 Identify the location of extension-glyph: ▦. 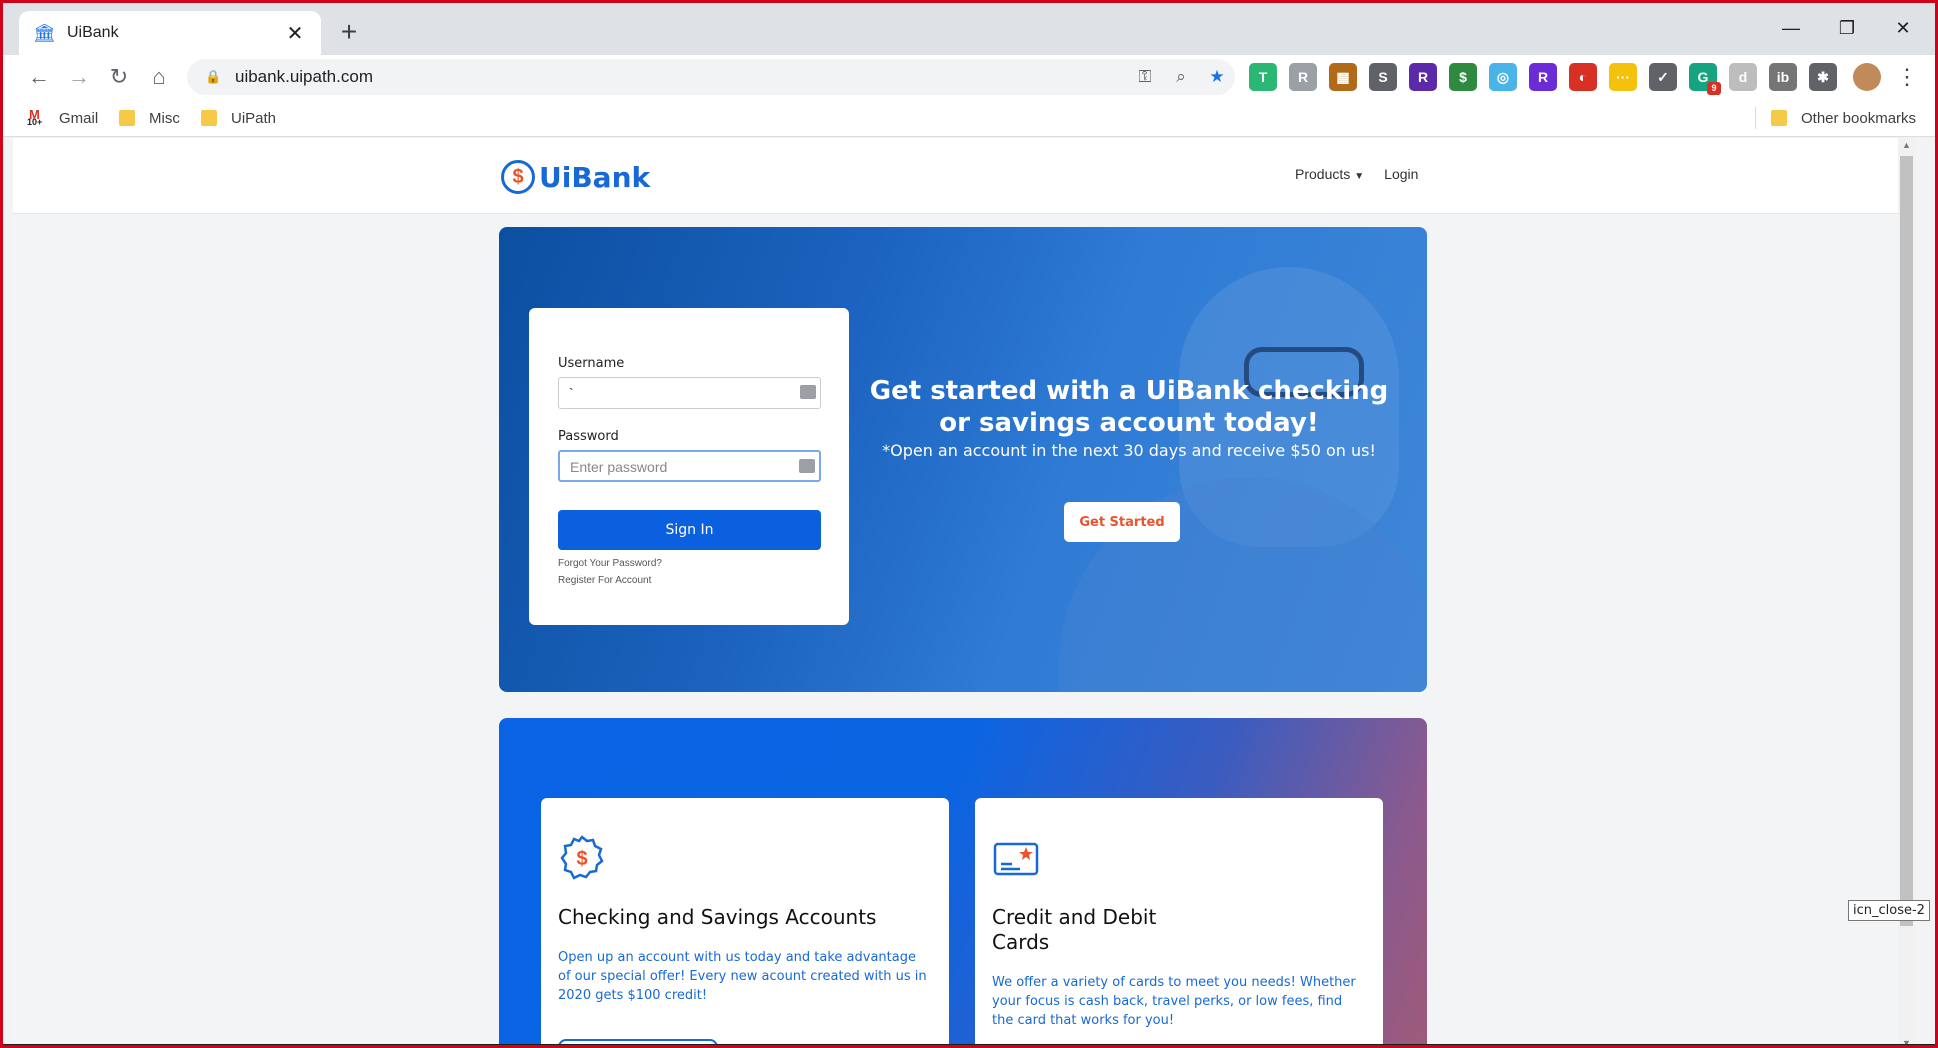
(1343, 77).